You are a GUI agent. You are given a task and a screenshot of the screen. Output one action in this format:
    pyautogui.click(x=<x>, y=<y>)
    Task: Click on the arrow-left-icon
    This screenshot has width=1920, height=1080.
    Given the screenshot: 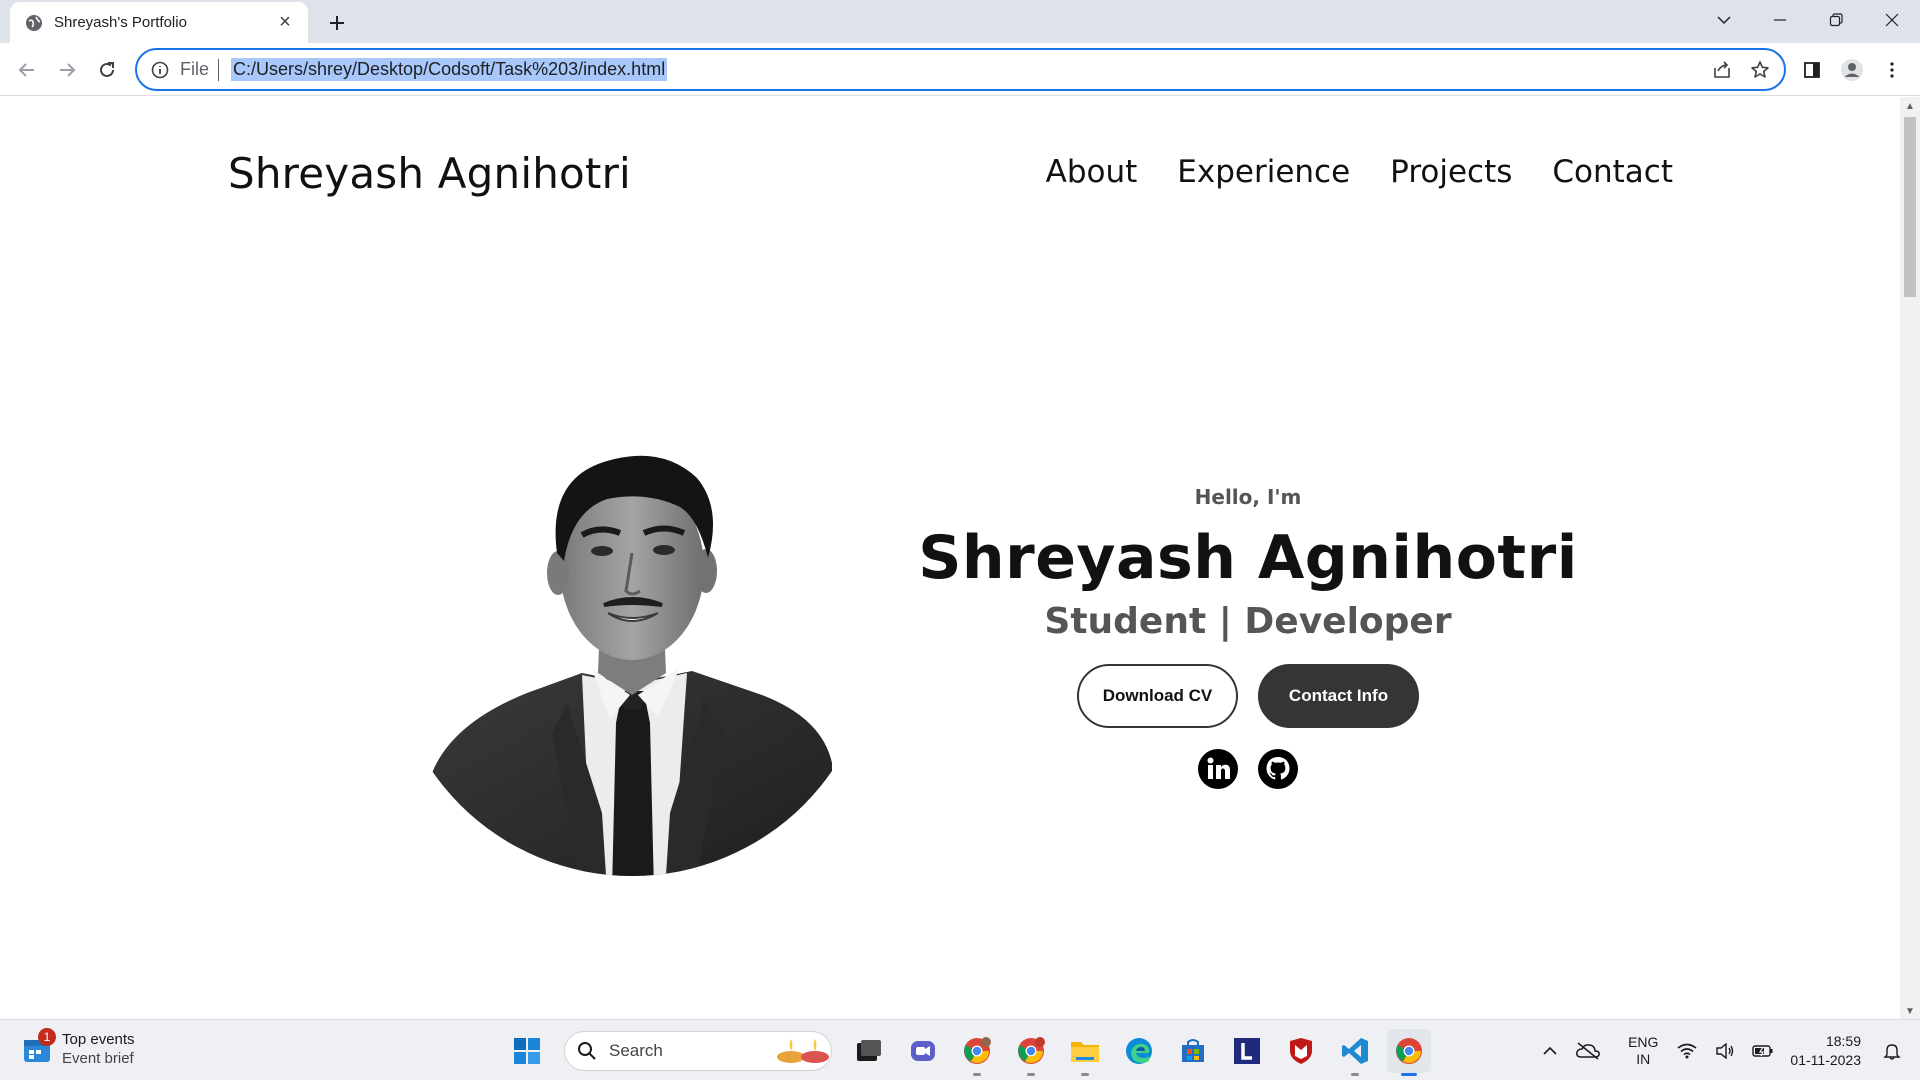 What is the action you would take?
    pyautogui.click(x=26, y=70)
    